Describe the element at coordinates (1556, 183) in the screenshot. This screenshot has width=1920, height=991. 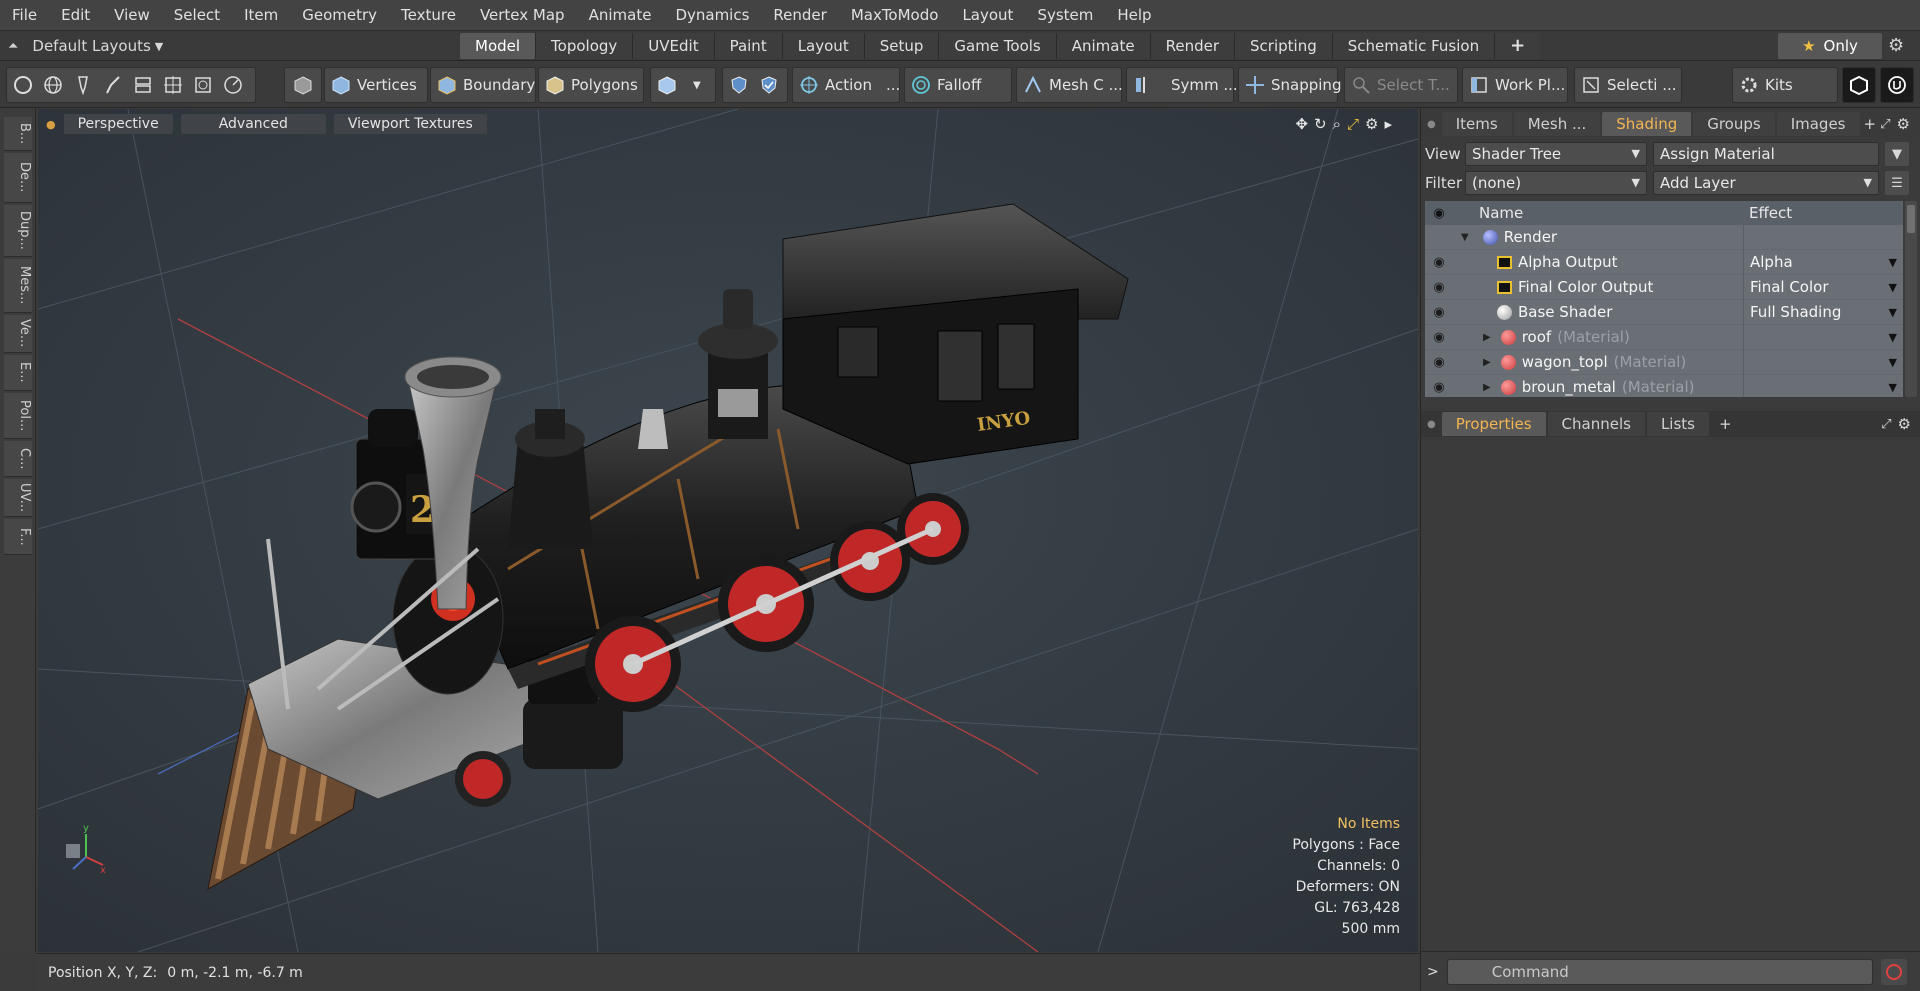
I see `filter-dropdown: (none) ▼` at that location.